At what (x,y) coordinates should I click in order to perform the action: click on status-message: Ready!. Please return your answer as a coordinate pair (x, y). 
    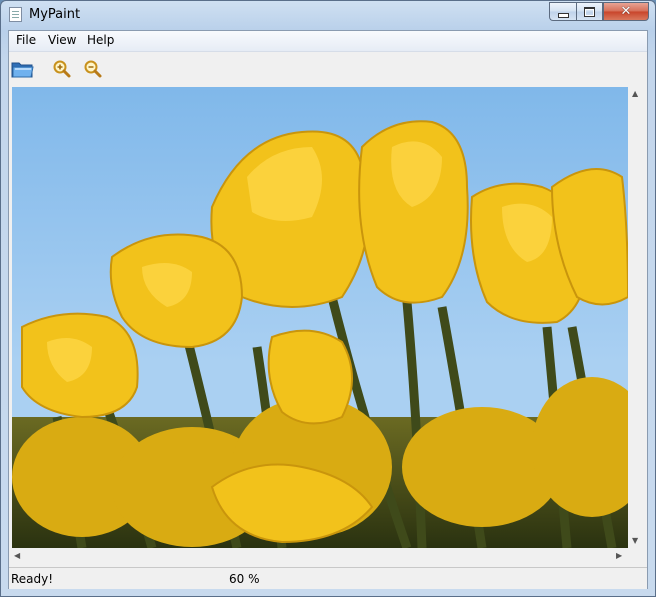
    Looking at the image, I should click on (32, 579).